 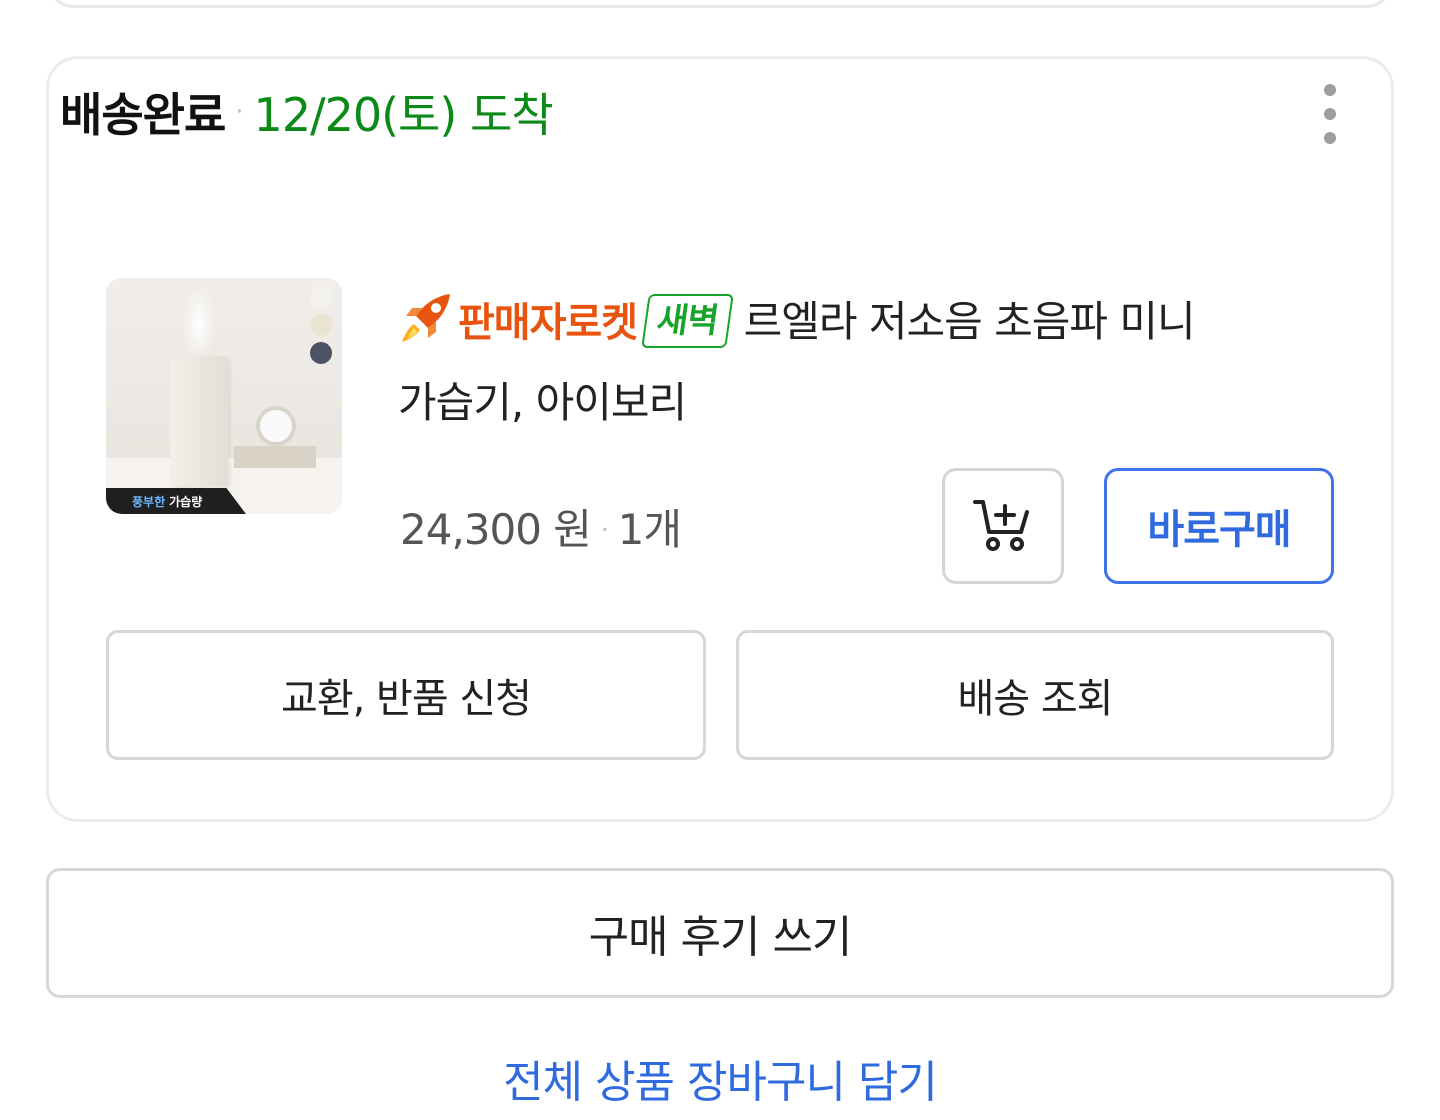 I want to click on product-quantity: 1개, so click(x=649, y=529).